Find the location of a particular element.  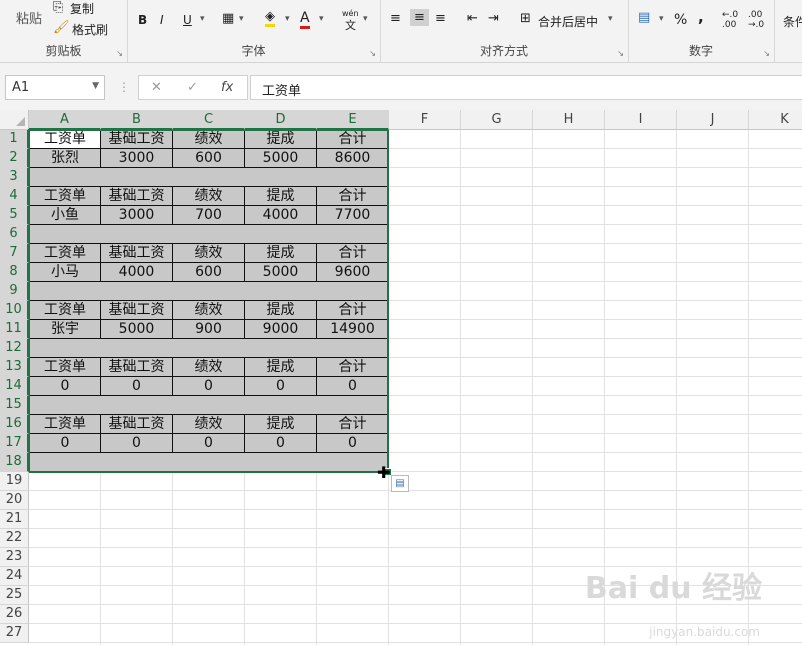

align-left-icon: ≡ is located at coordinates (395, 18).